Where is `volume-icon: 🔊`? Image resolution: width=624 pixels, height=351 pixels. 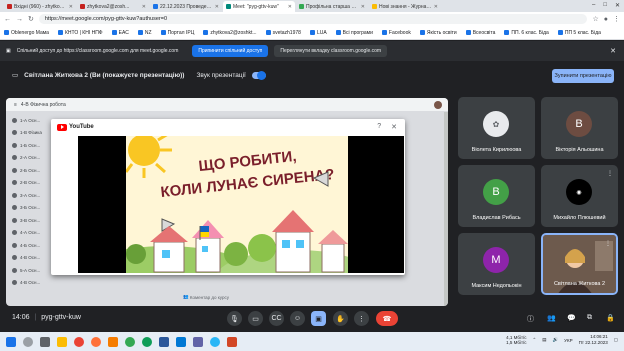 volume-icon: 🔊 is located at coordinates (556, 340).